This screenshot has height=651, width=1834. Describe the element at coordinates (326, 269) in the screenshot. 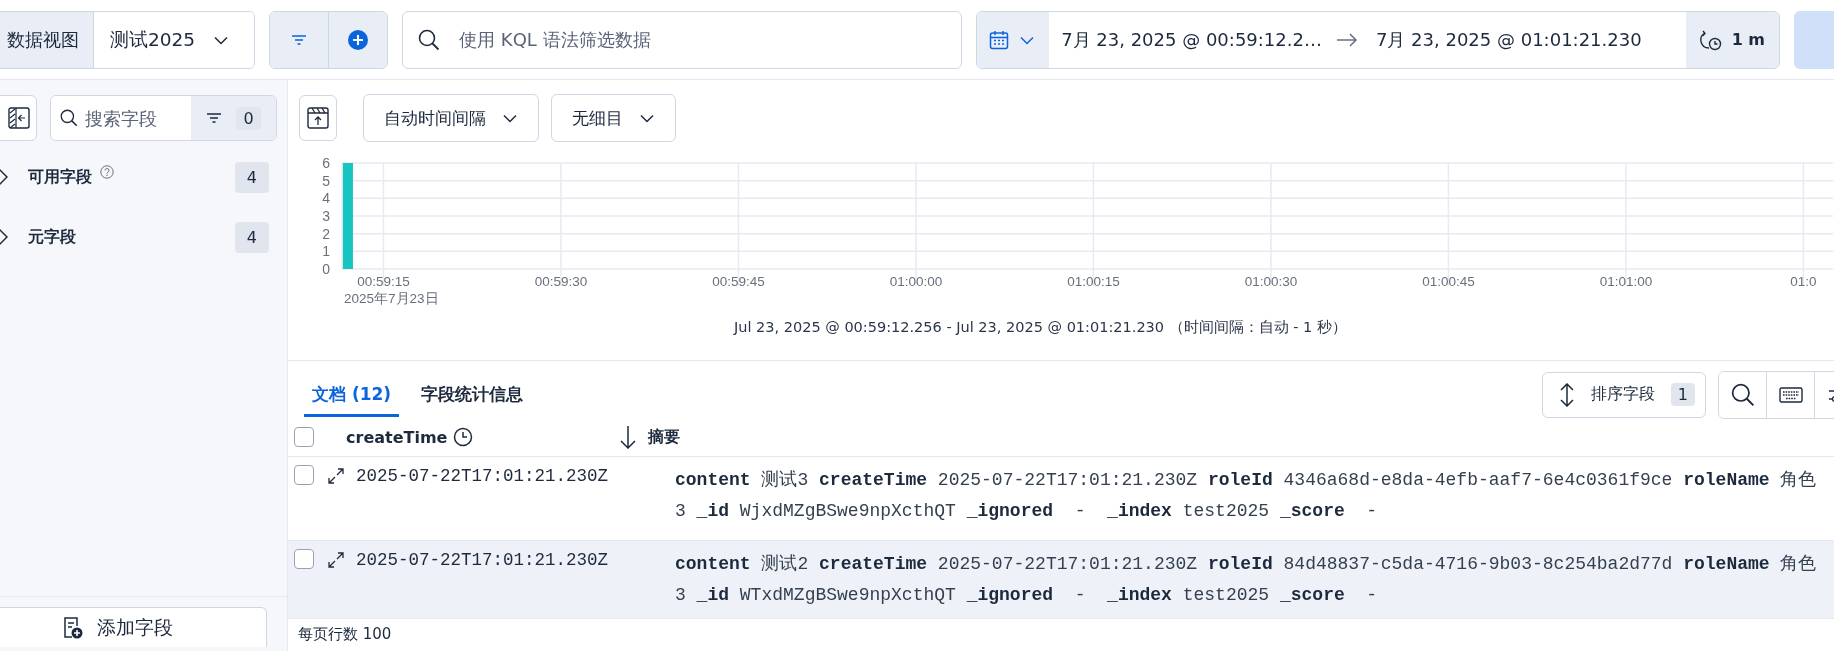

I see `axis-tick-label: 0` at that location.